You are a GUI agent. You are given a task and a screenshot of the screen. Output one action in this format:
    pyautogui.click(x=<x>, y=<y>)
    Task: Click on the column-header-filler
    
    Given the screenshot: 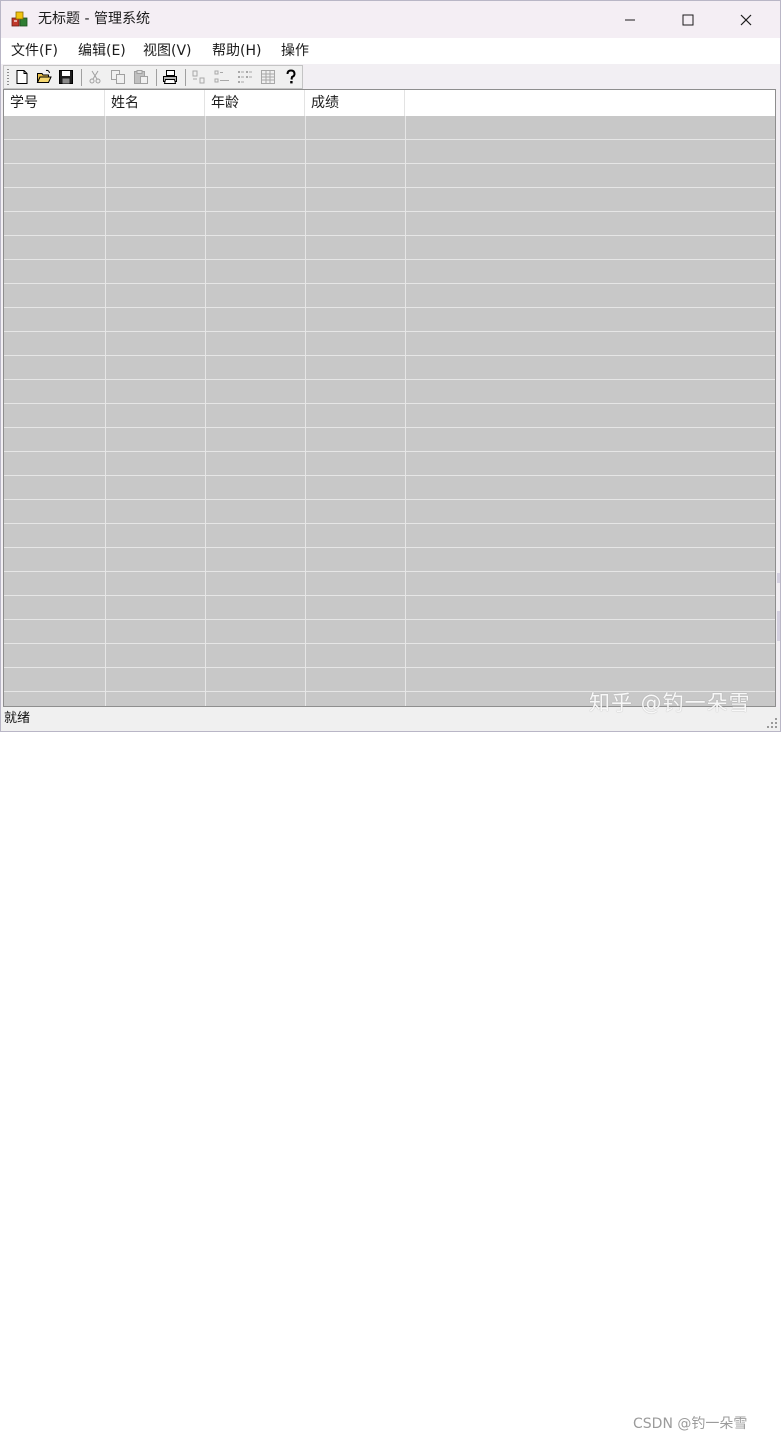 What is the action you would take?
    pyautogui.click(x=590, y=103)
    